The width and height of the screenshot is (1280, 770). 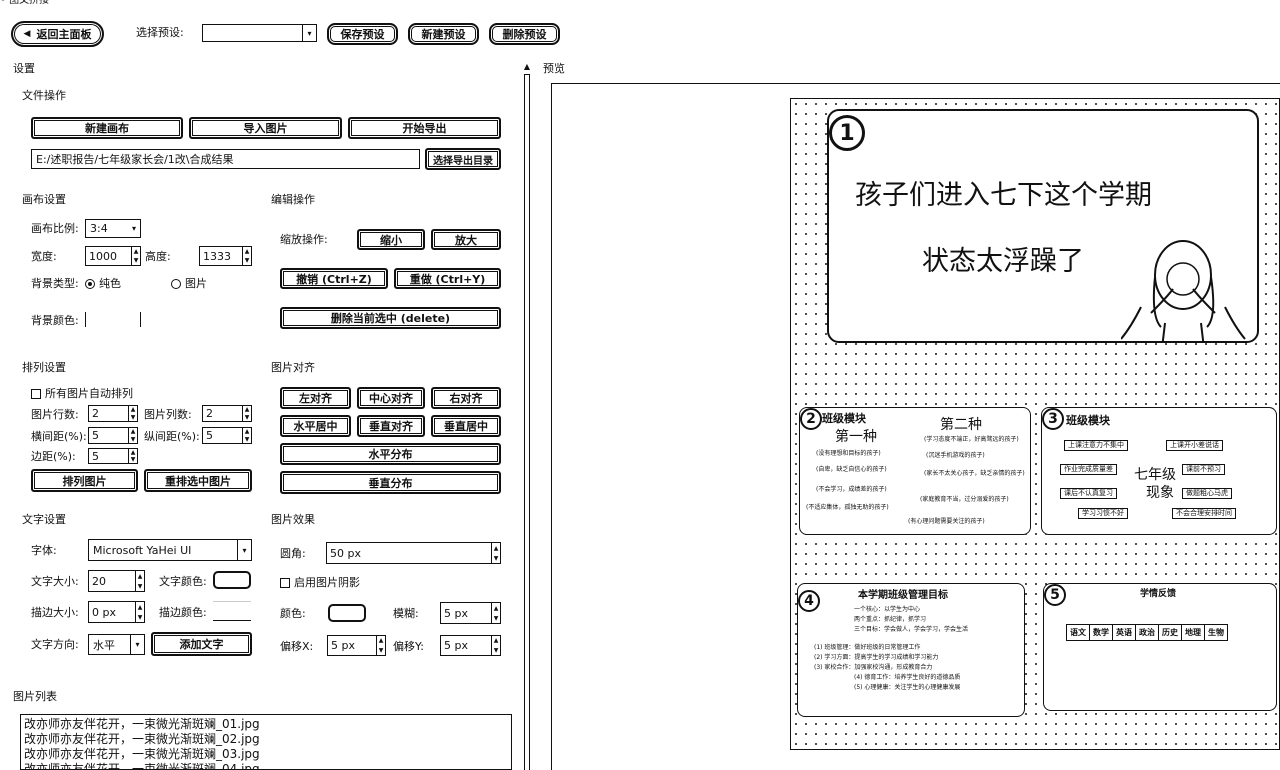 What do you see at coordinates (390, 318) in the screenshot?
I see `delete-selected-button: 删除当前选中 (delete)` at bounding box center [390, 318].